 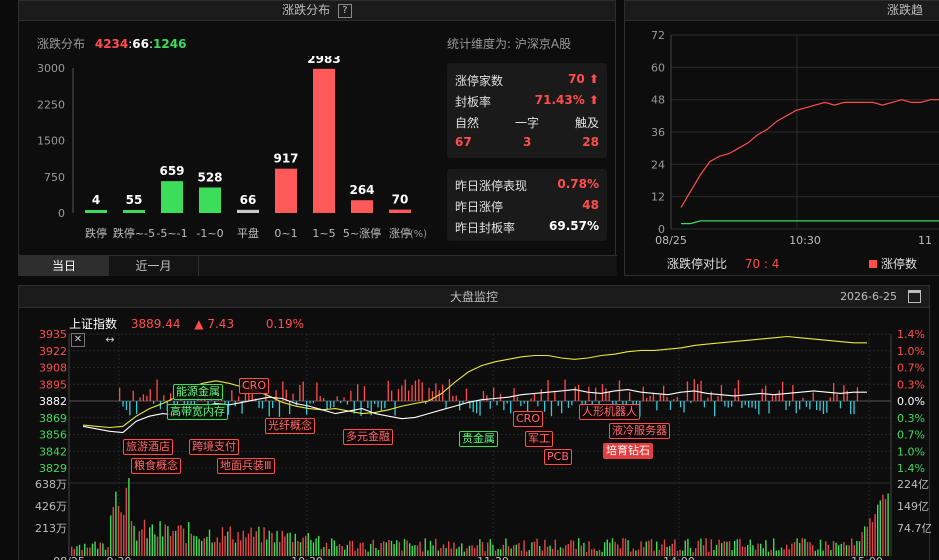 I want to click on close-icon: ✕, so click(x=78, y=340).